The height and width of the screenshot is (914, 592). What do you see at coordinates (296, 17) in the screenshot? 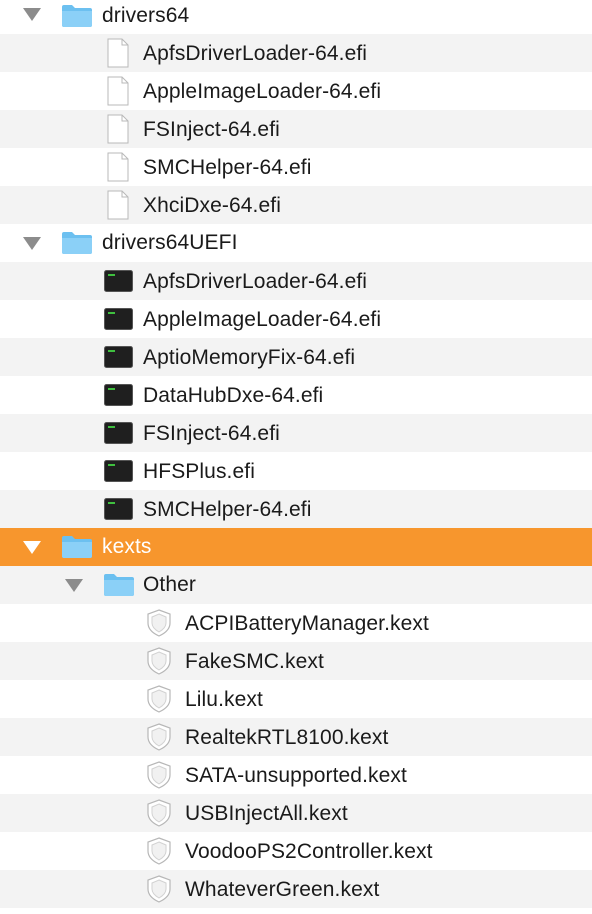
I see `tree-row-drivers64: drivers64` at bounding box center [296, 17].